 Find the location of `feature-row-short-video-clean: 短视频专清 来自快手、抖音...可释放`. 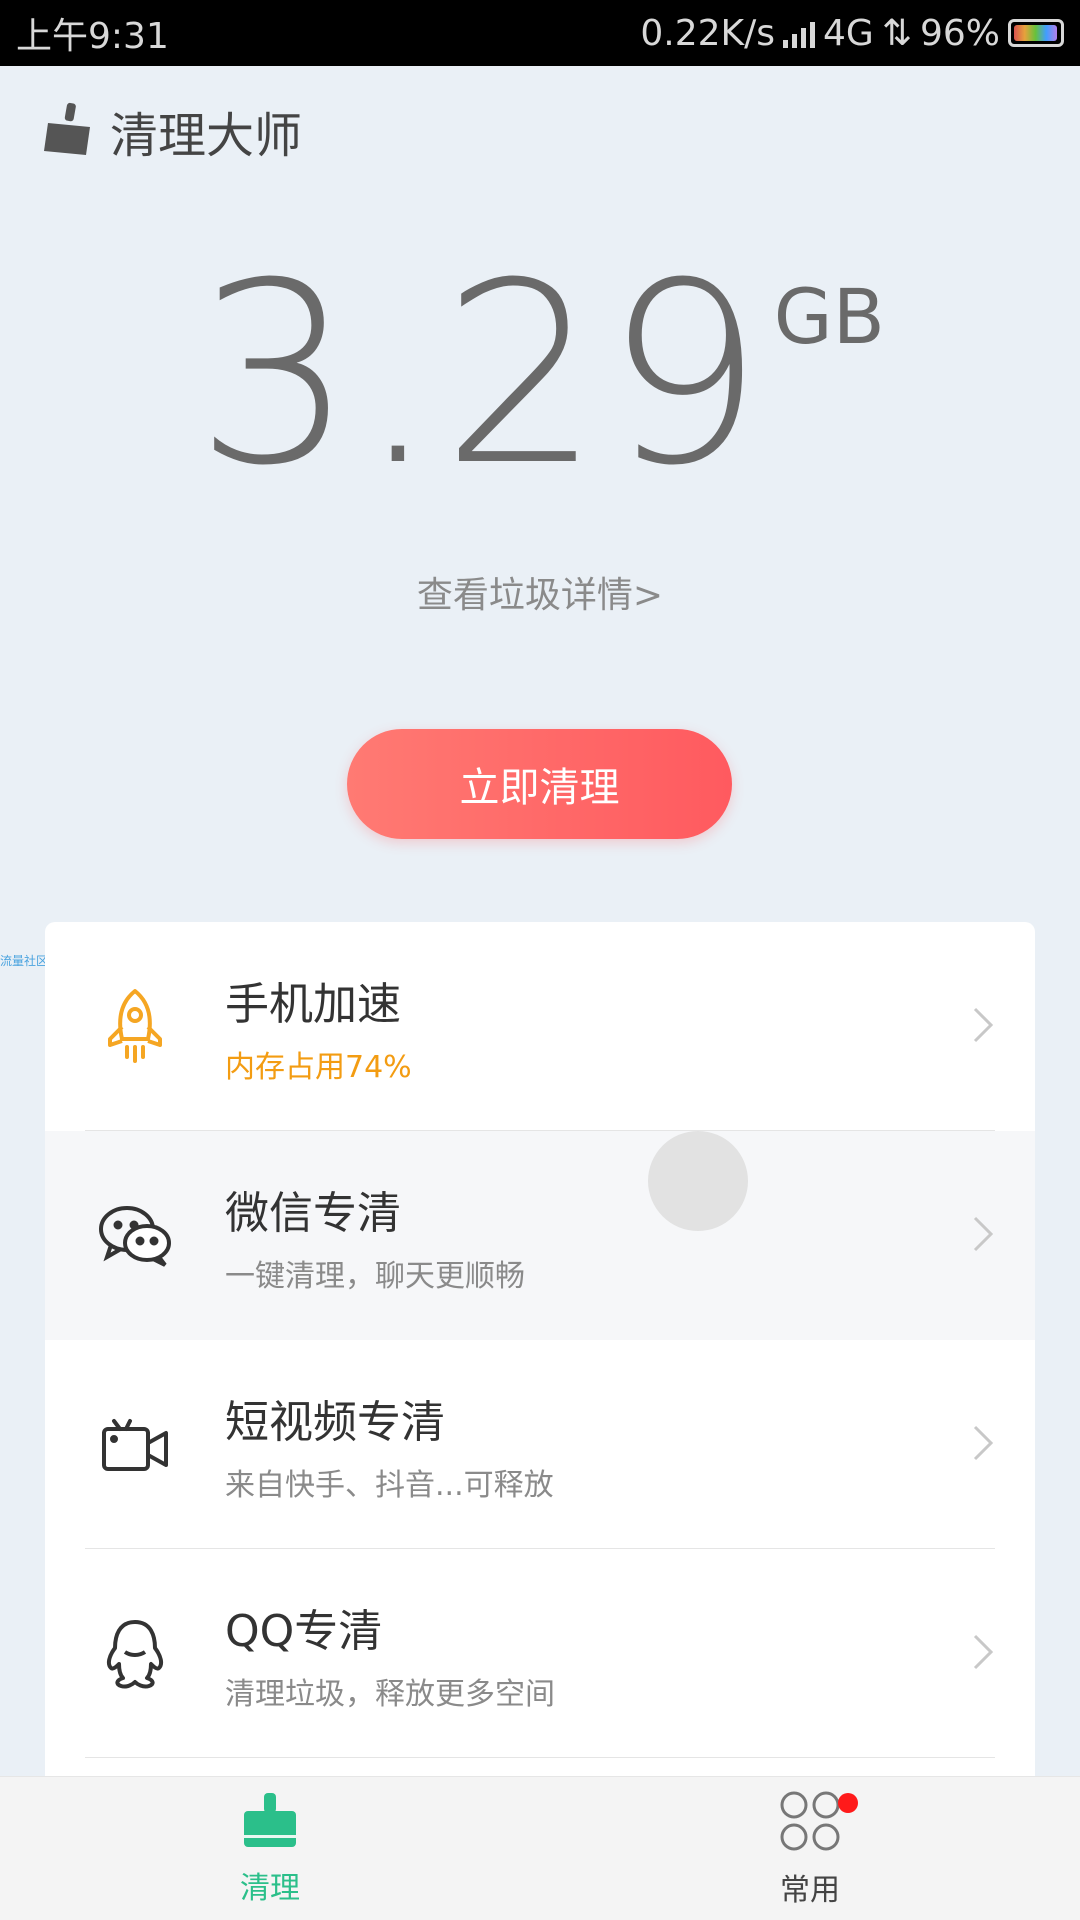

feature-row-short-video-clean: 短视频专清 来自快手、抖音...可释放 is located at coordinates (540, 1444).